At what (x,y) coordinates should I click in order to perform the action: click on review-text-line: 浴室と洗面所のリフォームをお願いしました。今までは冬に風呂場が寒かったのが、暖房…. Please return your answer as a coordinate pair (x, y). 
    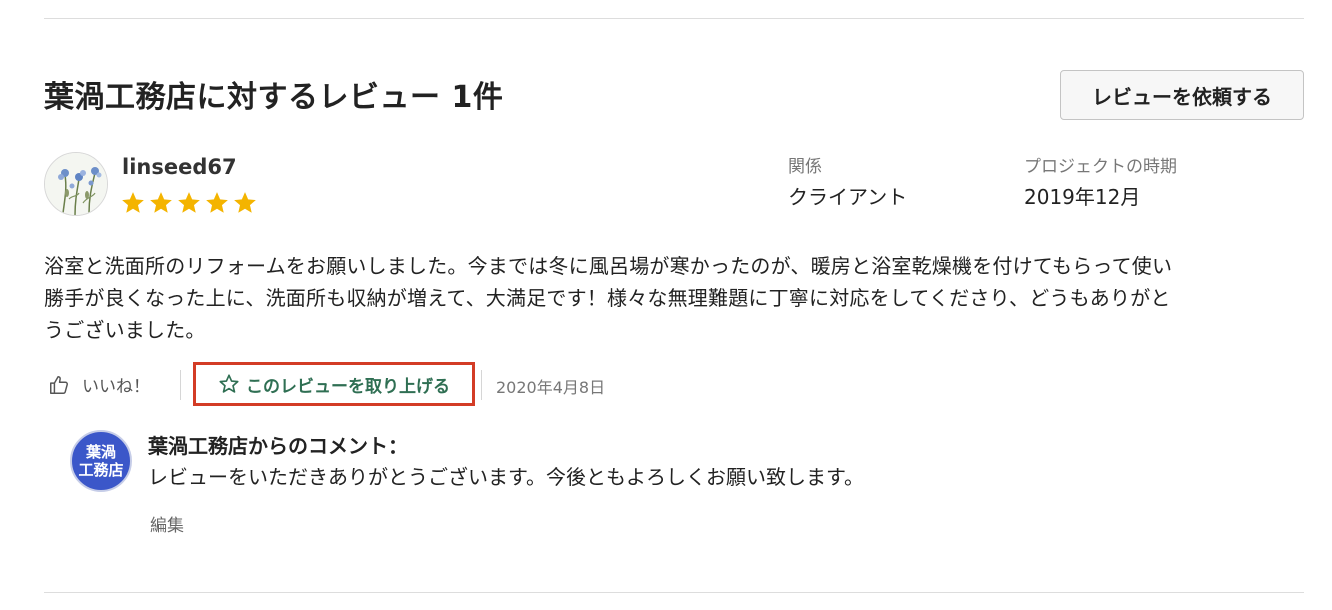
    Looking at the image, I should click on (608, 266).